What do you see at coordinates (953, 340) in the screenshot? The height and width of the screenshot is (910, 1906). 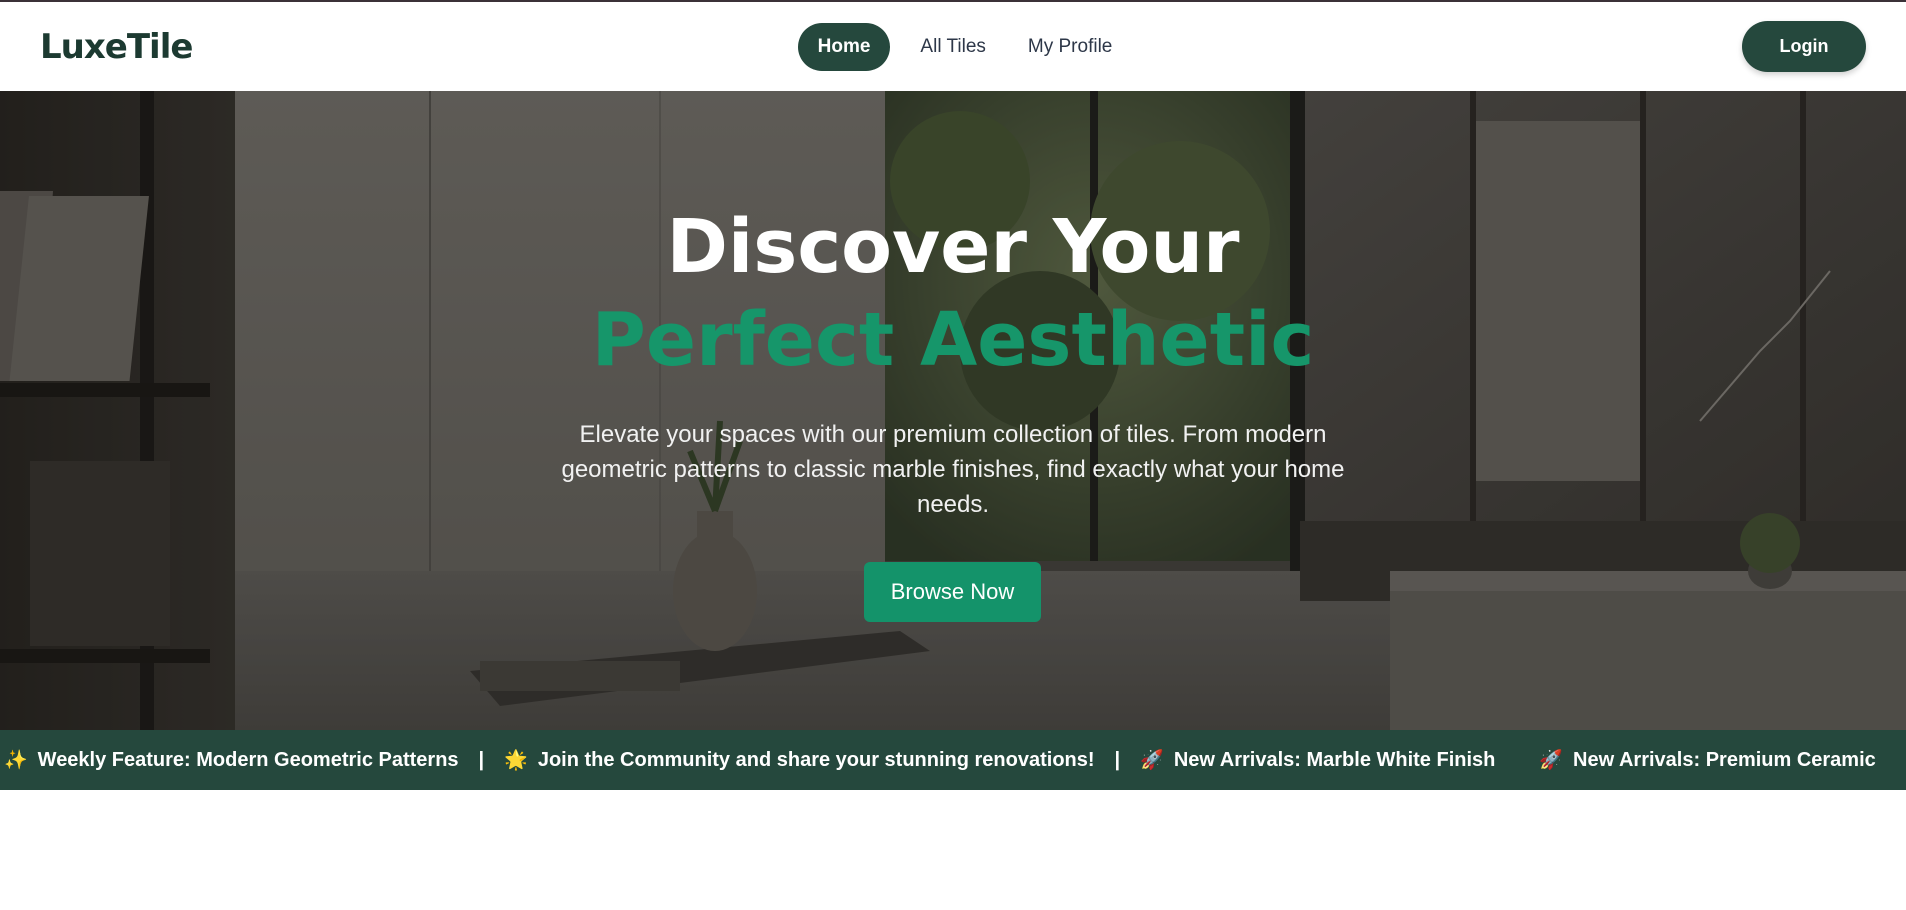 I see `hero-title-highlight: Perfect Aesthetic` at bounding box center [953, 340].